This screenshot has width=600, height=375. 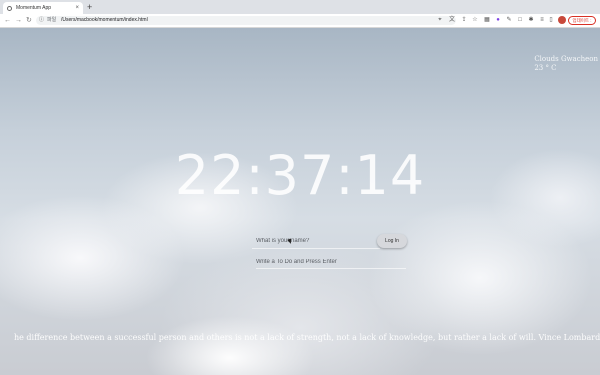 I want to click on share-icon: ⇪, so click(x=464, y=20).